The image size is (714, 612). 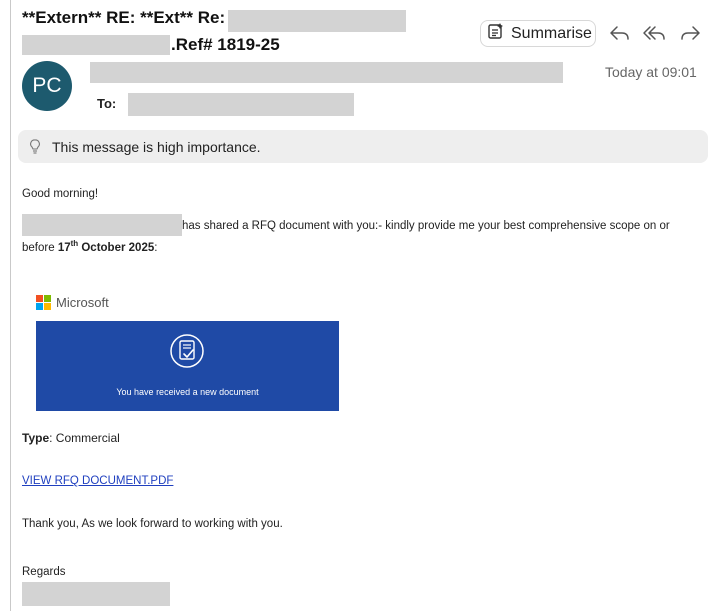 I want to click on lightbulb-icon, so click(x=35, y=146).